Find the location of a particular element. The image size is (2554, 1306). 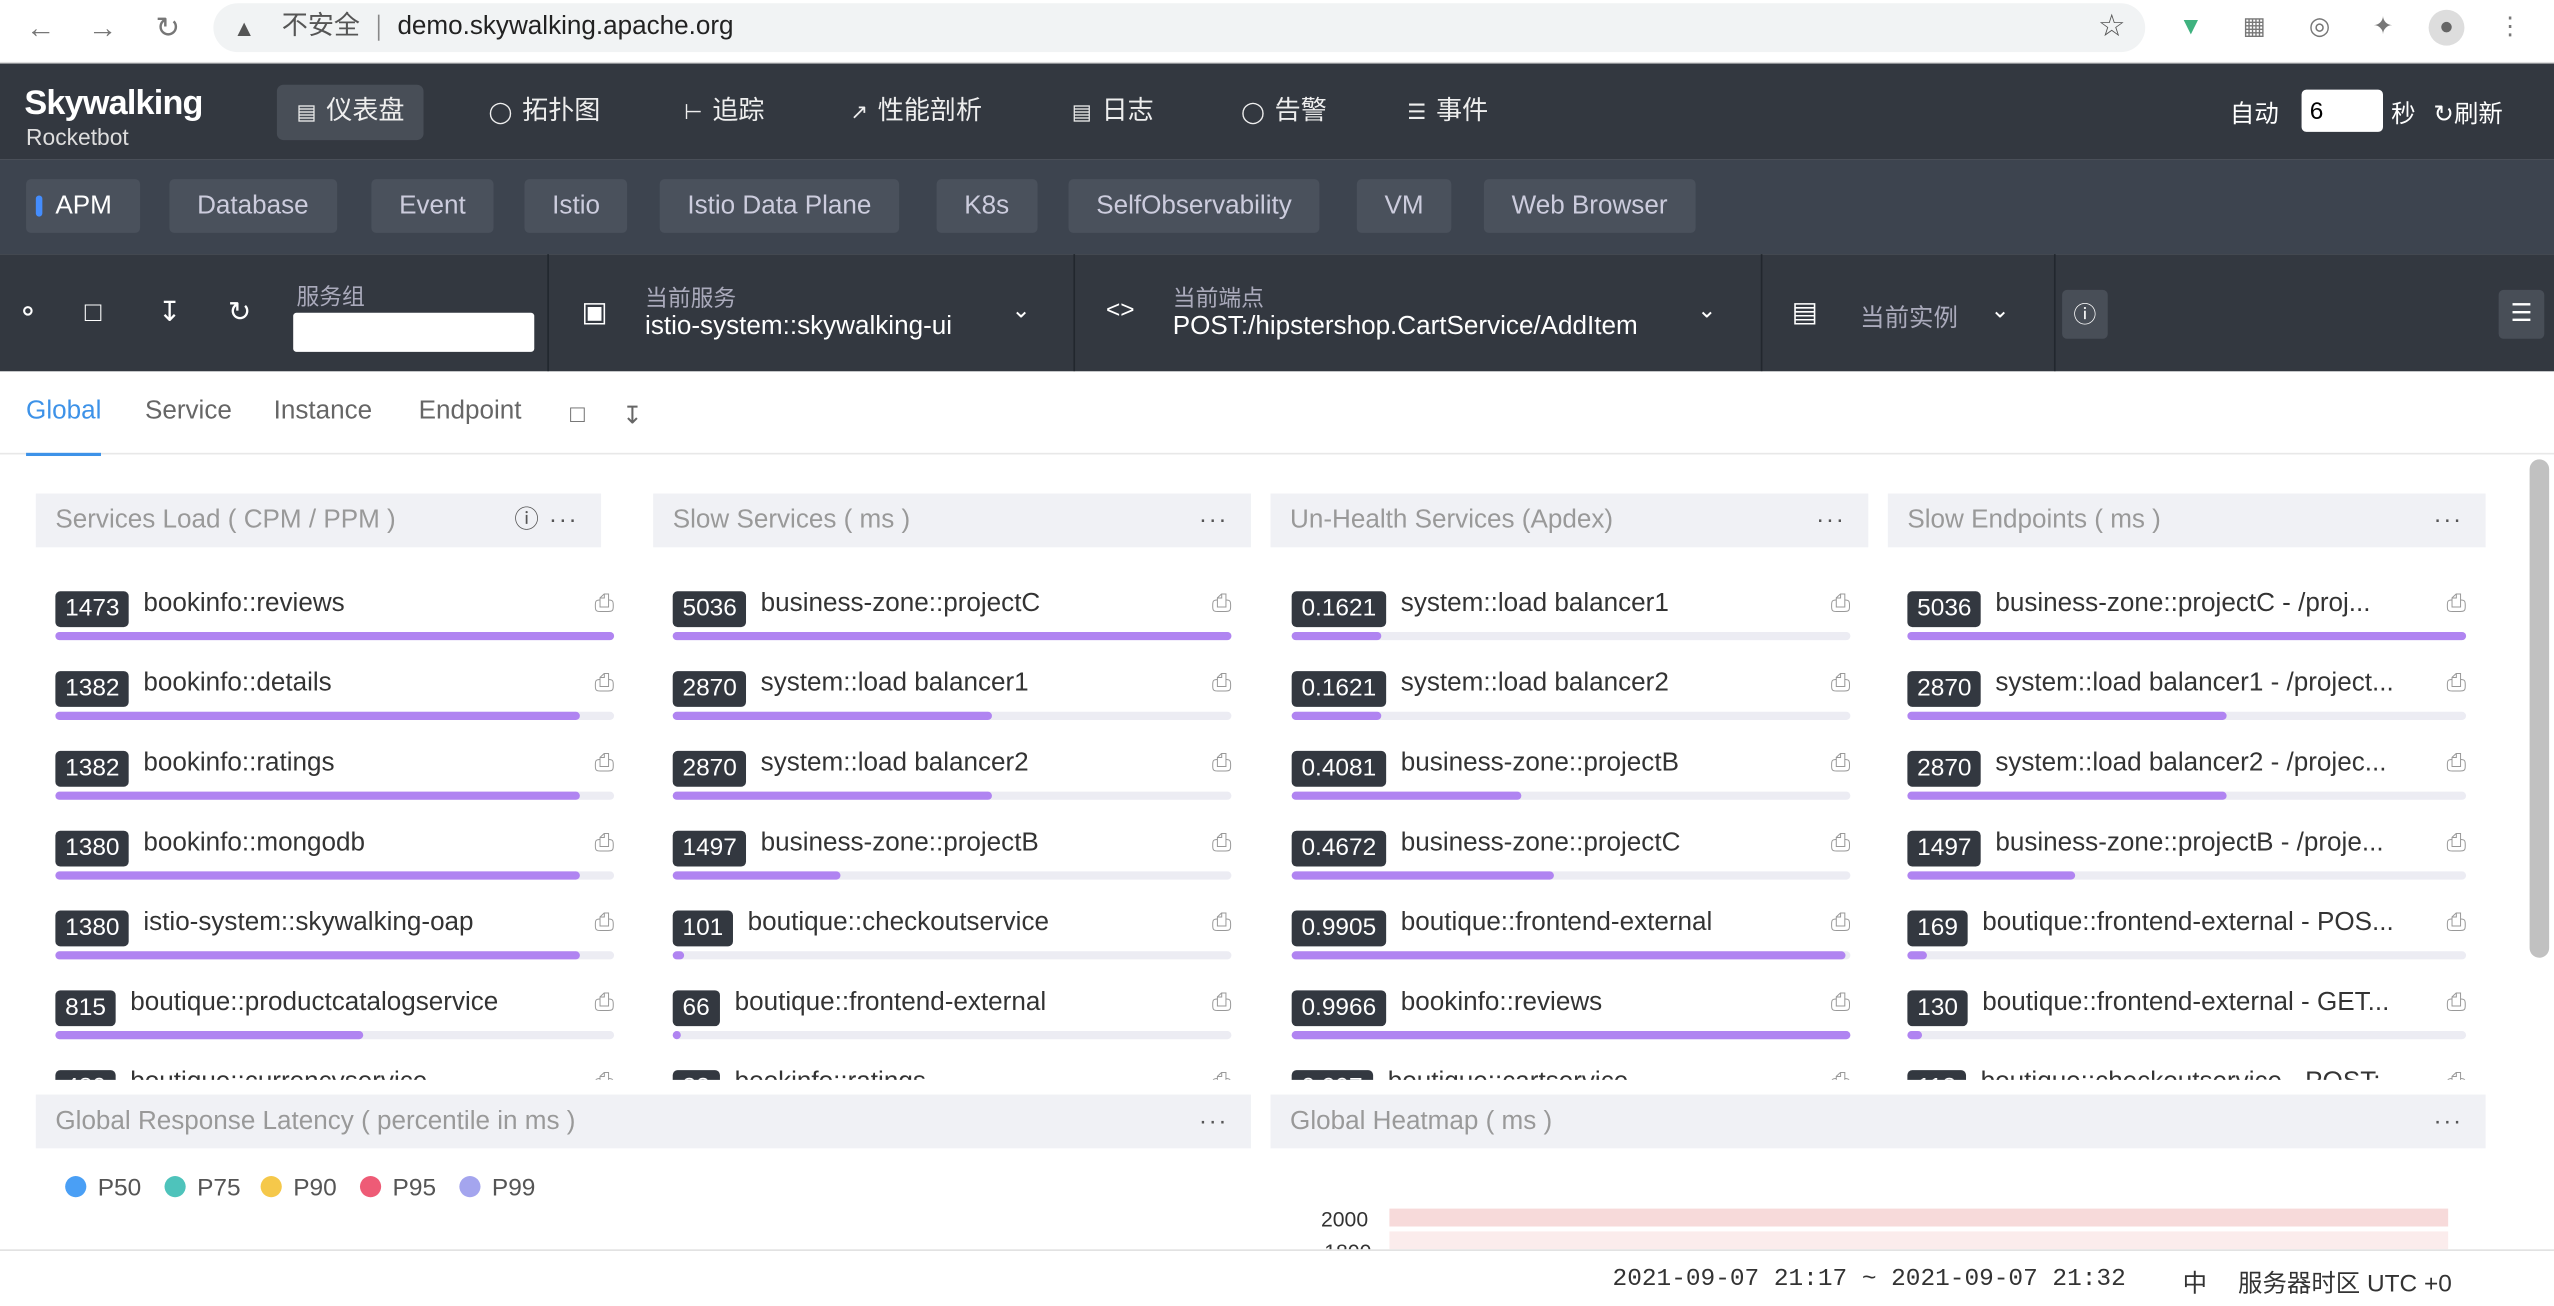

dashboard-tab-web-browser: Web Browser is located at coordinates (1589, 206).